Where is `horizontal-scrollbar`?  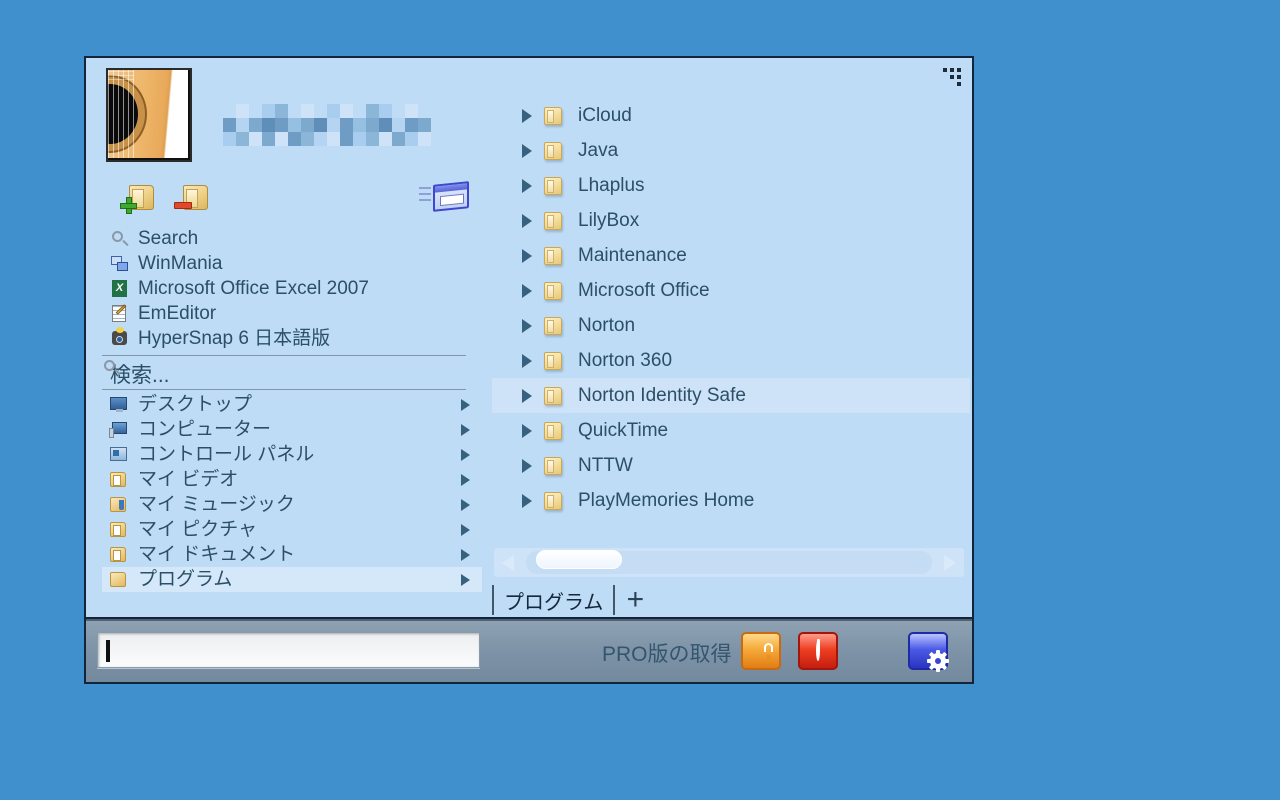 horizontal-scrollbar is located at coordinates (729, 562).